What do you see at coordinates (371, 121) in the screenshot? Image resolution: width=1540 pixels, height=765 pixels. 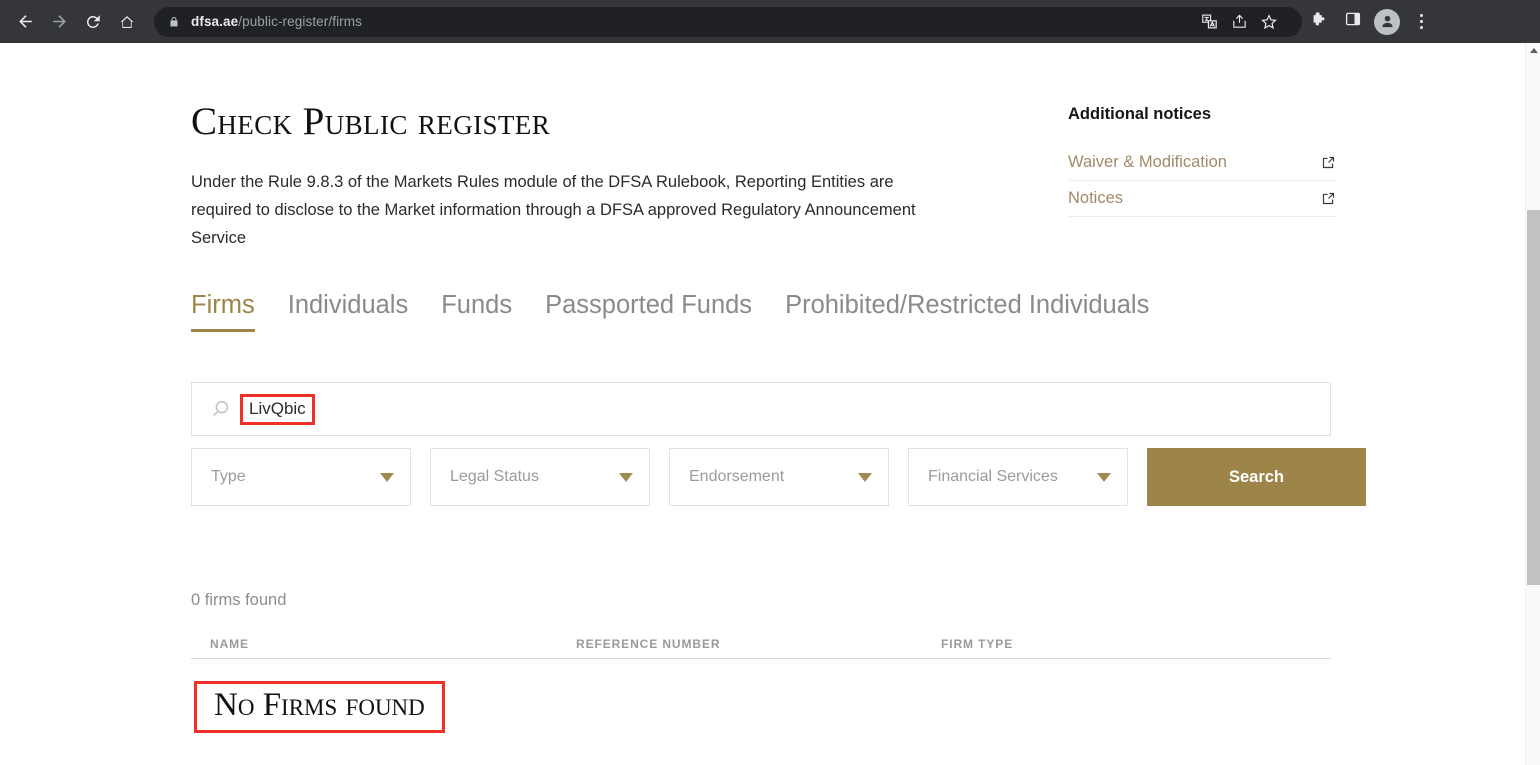 I see `page-title: Check Public register` at bounding box center [371, 121].